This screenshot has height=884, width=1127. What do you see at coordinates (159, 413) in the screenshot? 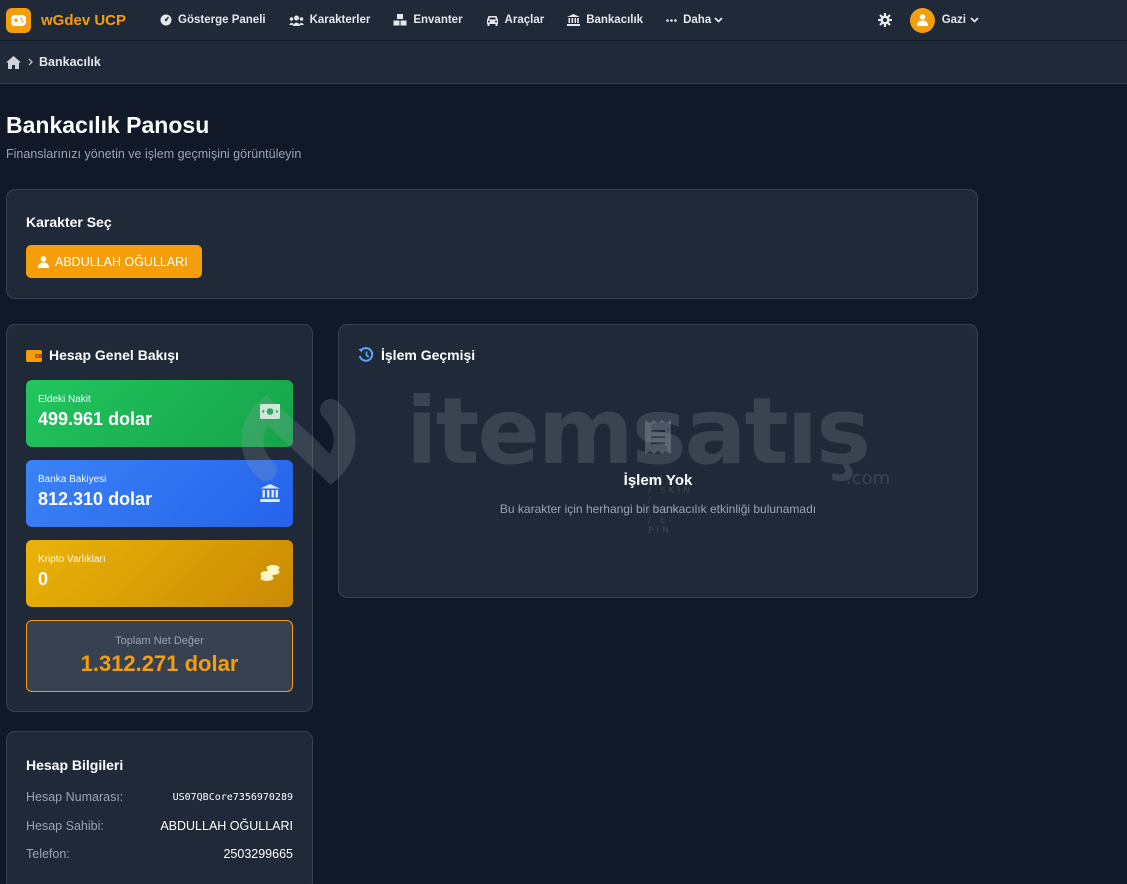
I see `cash-stat: Eldeki Nakit 499.961 dolar` at bounding box center [159, 413].